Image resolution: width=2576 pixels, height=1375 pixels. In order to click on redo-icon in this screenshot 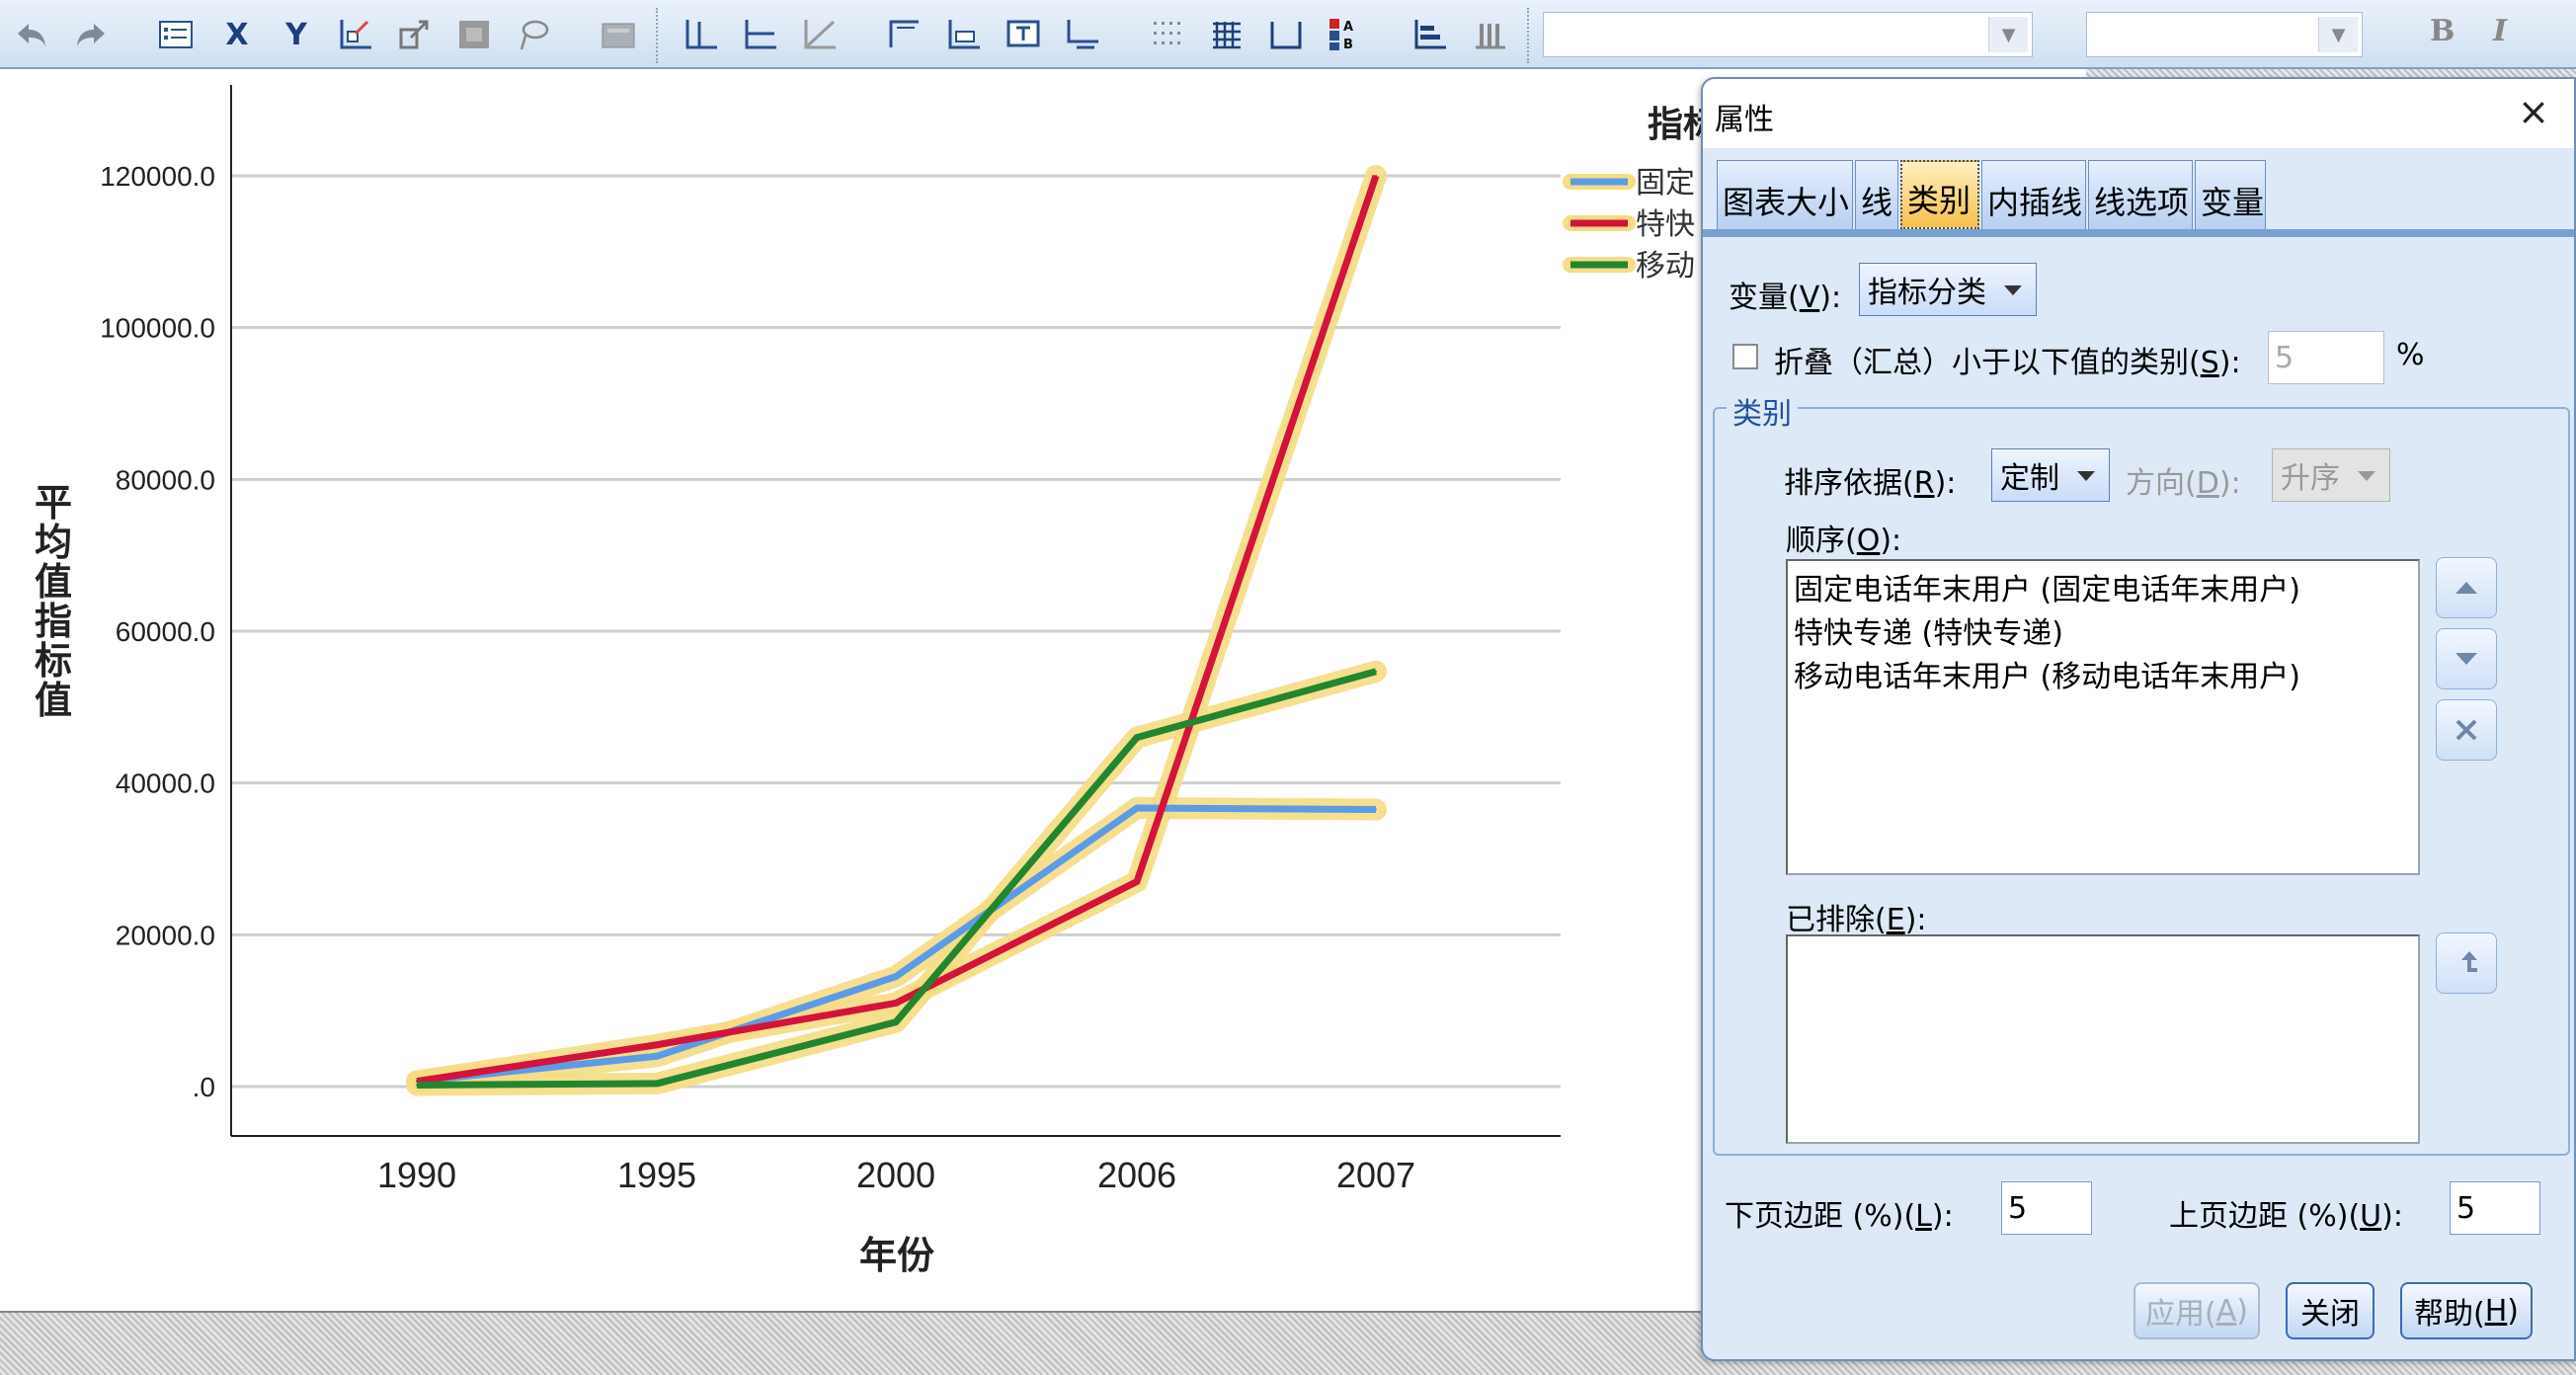, I will do `click(91, 34)`.